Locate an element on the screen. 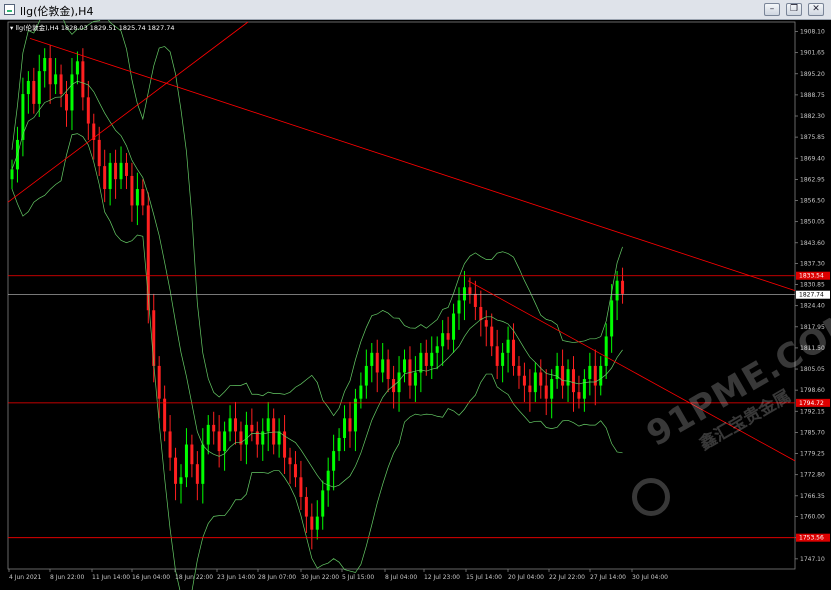  title-bar: llg(伦敦金),H4 – ❐ ✕ is located at coordinates (415, 10).